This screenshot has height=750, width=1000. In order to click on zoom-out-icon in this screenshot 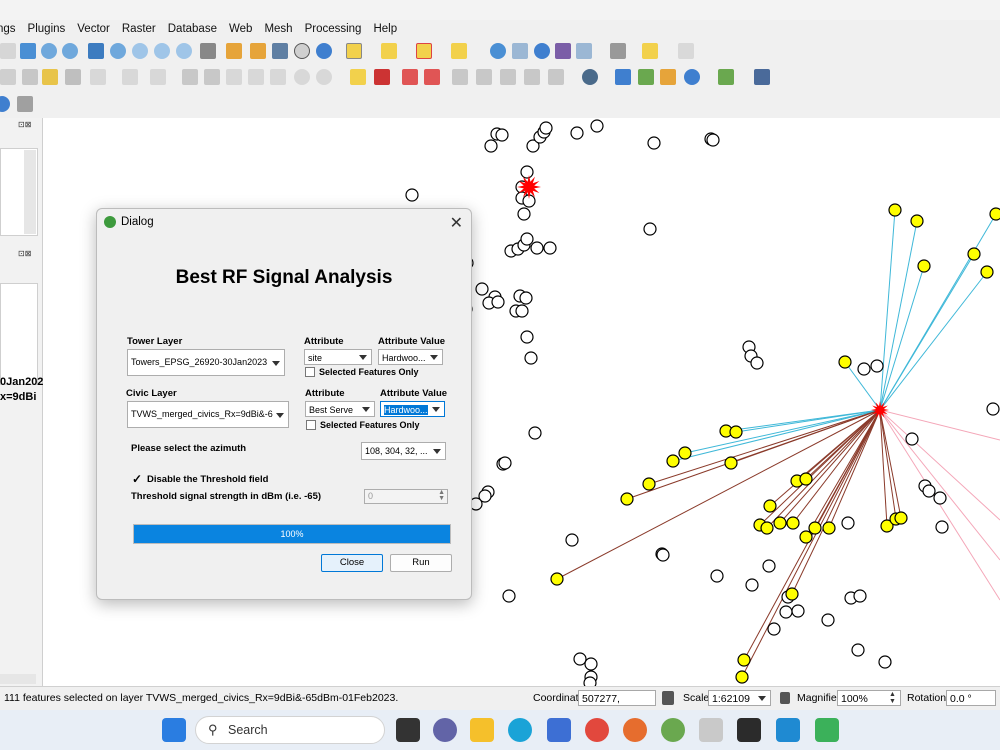, I will do `click(70, 51)`.